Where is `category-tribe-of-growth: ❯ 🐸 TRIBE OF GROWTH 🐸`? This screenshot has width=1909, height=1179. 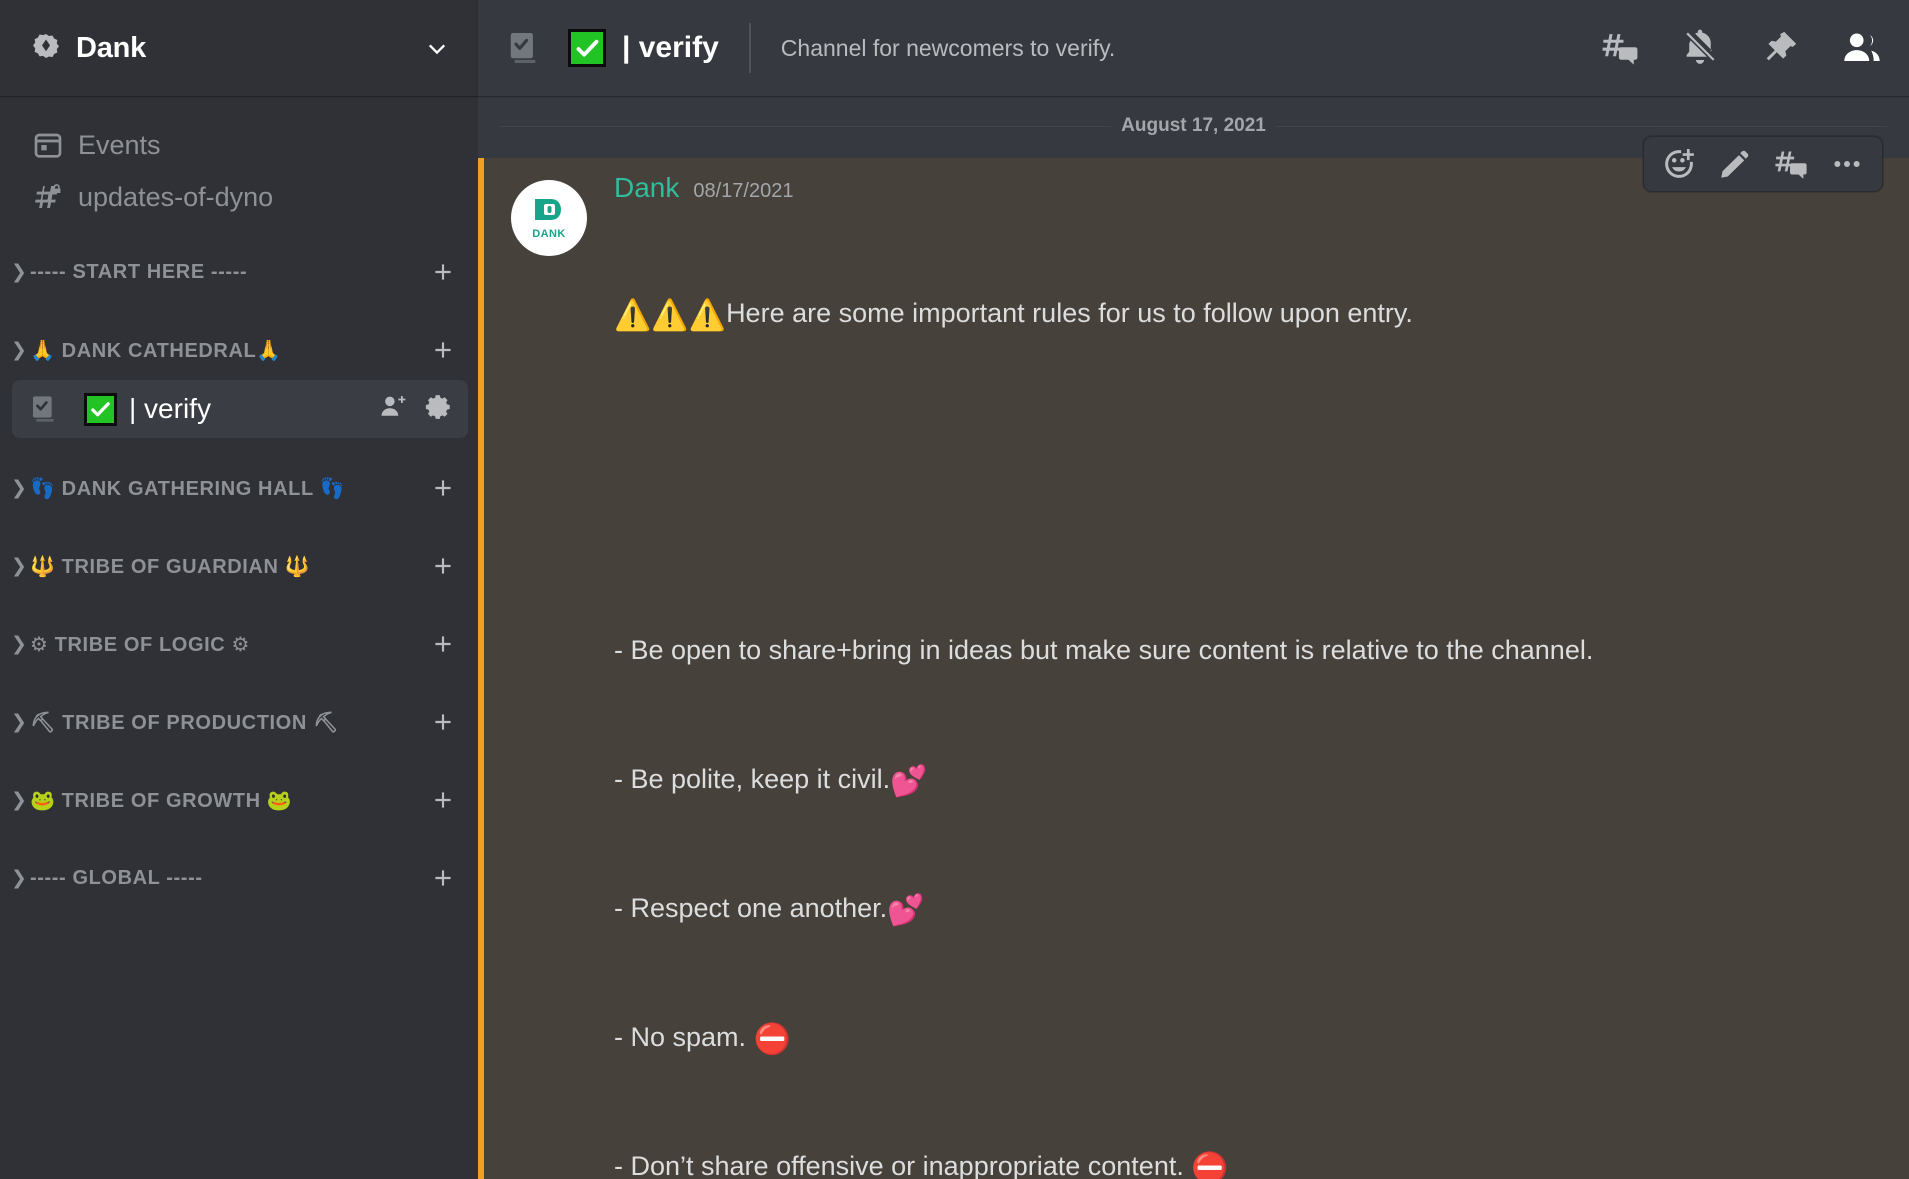 category-tribe-of-growth: ❯ 🐸 TRIBE OF GROWTH 🐸 is located at coordinates (239, 800).